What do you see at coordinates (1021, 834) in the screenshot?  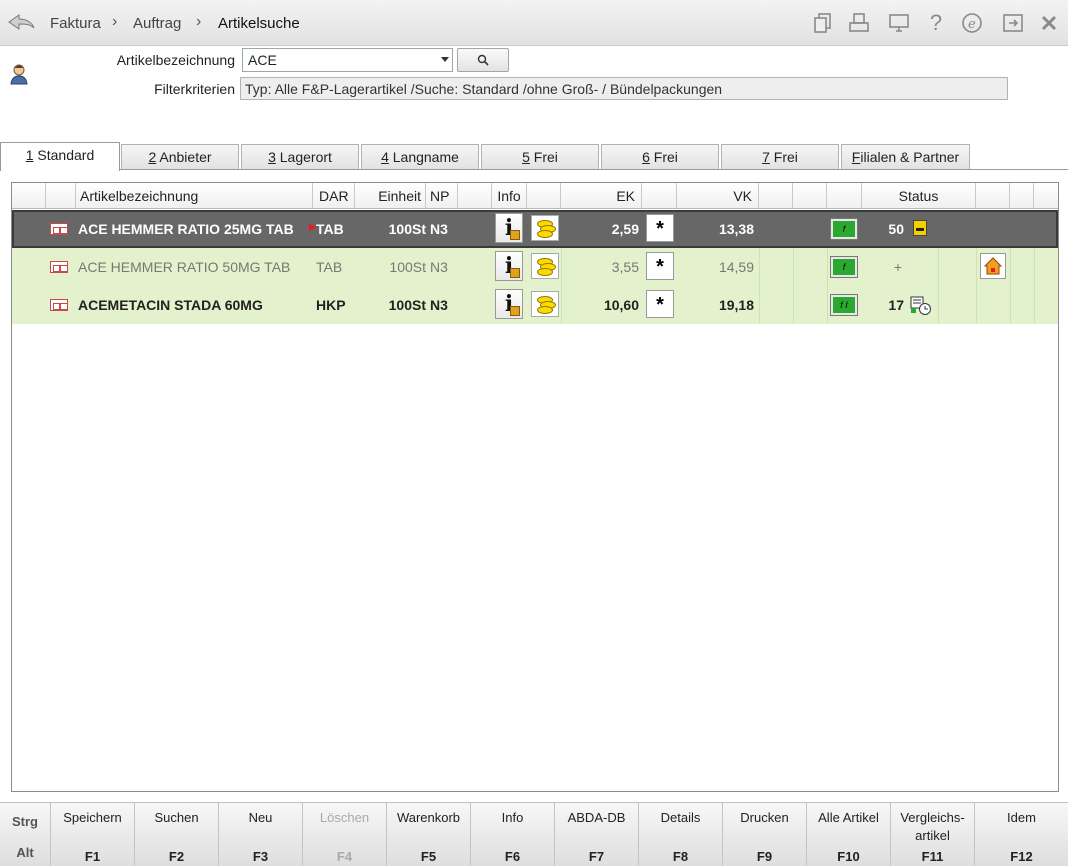 I see `fkey-idem-button: Idem F12` at bounding box center [1021, 834].